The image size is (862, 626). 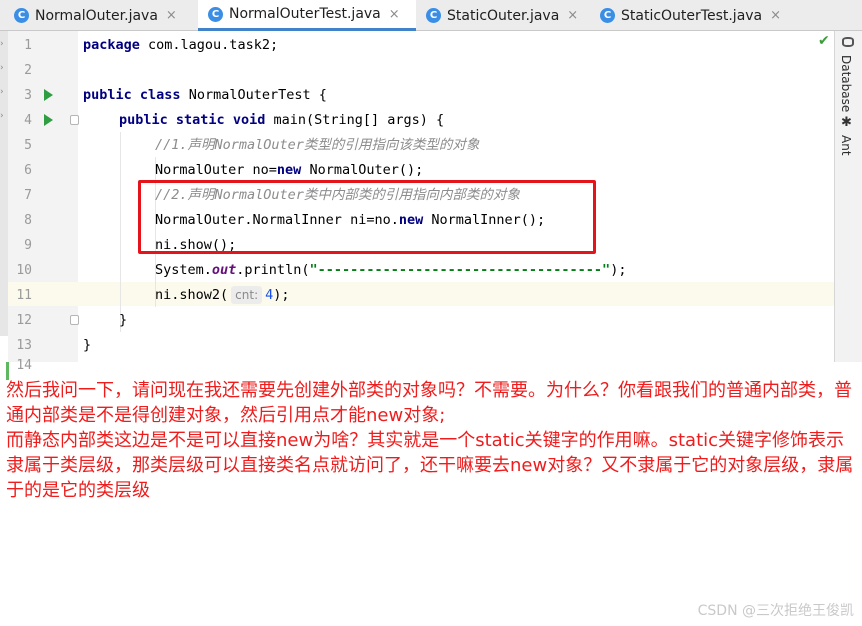 What do you see at coordinates (317, 145) in the screenshot?
I see `code-line-5-comment: //1.声明NormalOuter类型的引用指向该类型的对象` at bounding box center [317, 145].